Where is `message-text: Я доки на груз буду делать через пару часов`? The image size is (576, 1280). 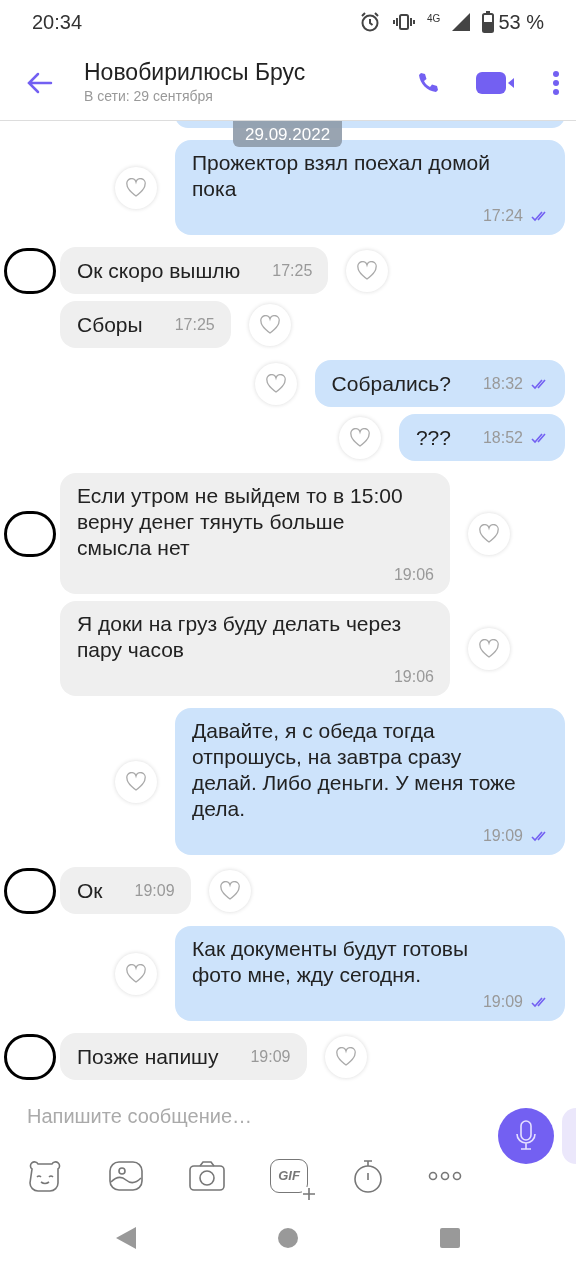
message-text: Я доки на груз буду делать через пару часов is located at coordinates (240, 637).